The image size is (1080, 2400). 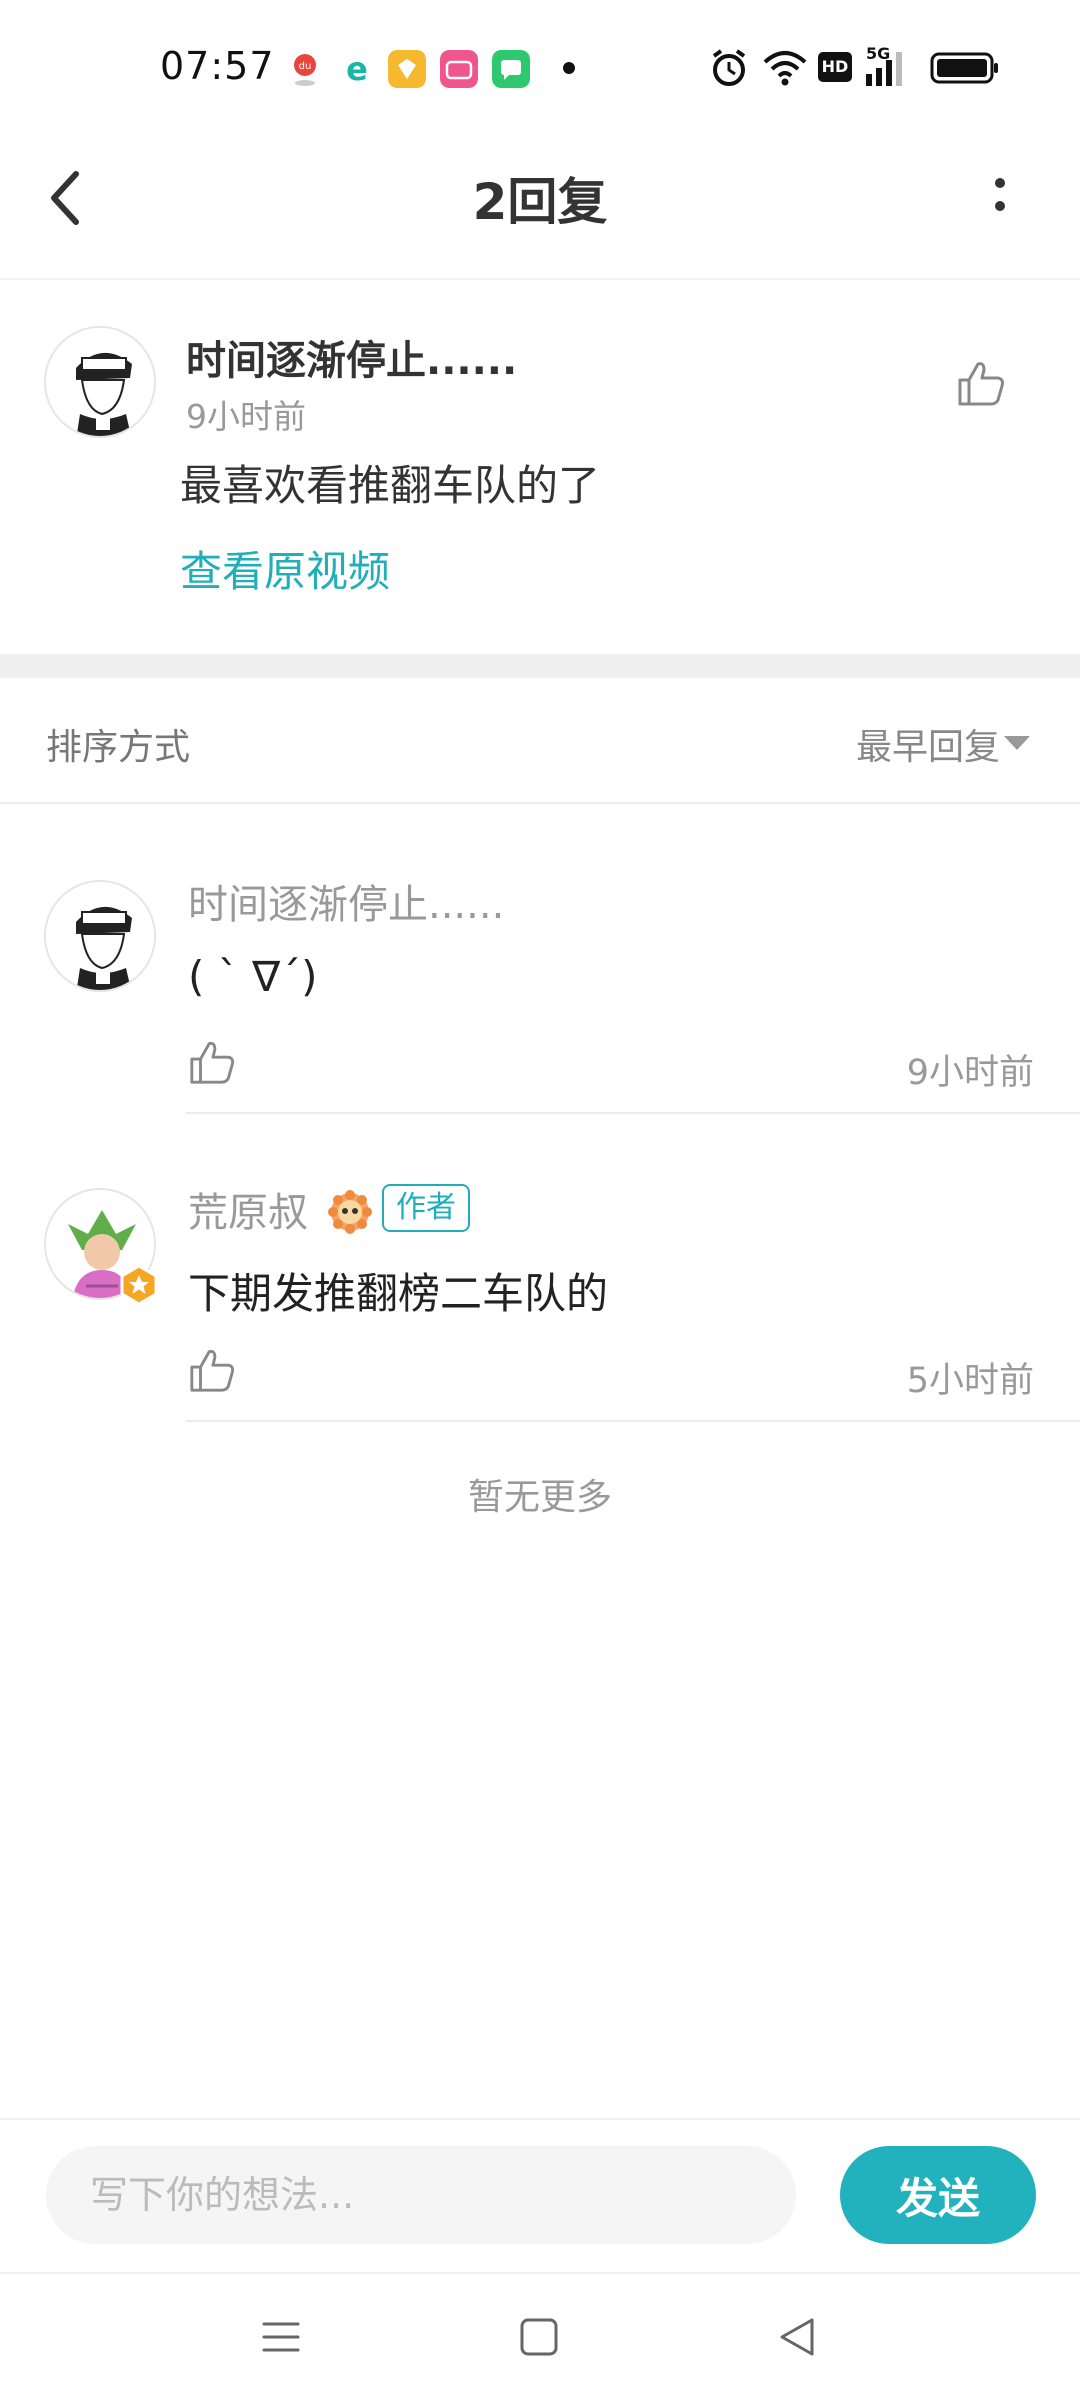 I want to click on yellow-app-icon, so click(x=407, y=69).